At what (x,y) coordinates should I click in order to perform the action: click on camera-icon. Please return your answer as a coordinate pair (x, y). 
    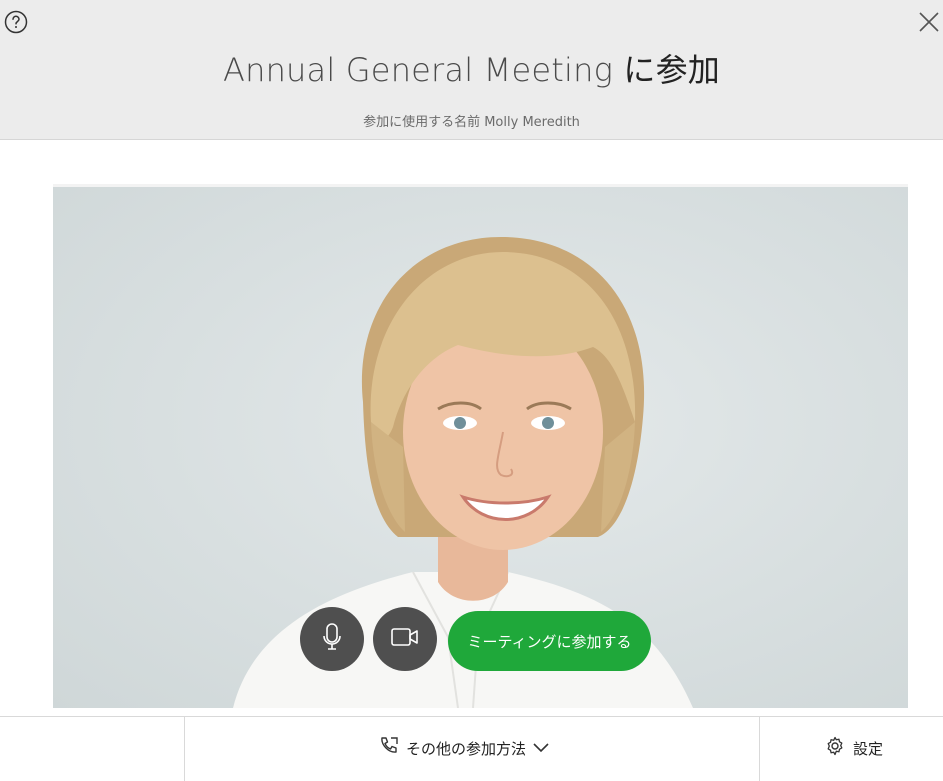
    Looking at the image, I should click on (405, 639).